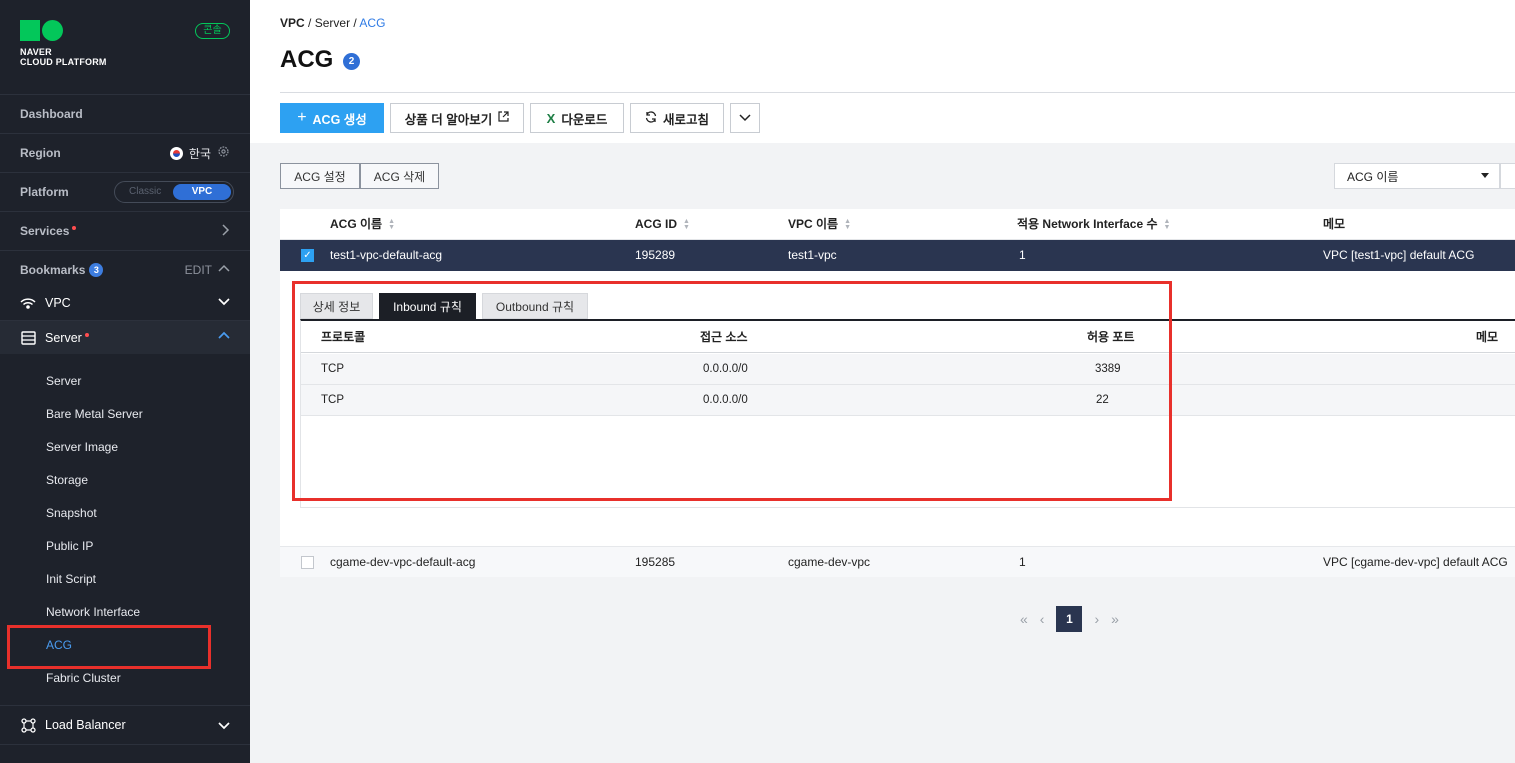 This screenshot has width=1515, height=763. What do you see at coordinates (1115, 619) in the screenshot?
I see `last-page-icon: »` at bounding box center [1115, 619].